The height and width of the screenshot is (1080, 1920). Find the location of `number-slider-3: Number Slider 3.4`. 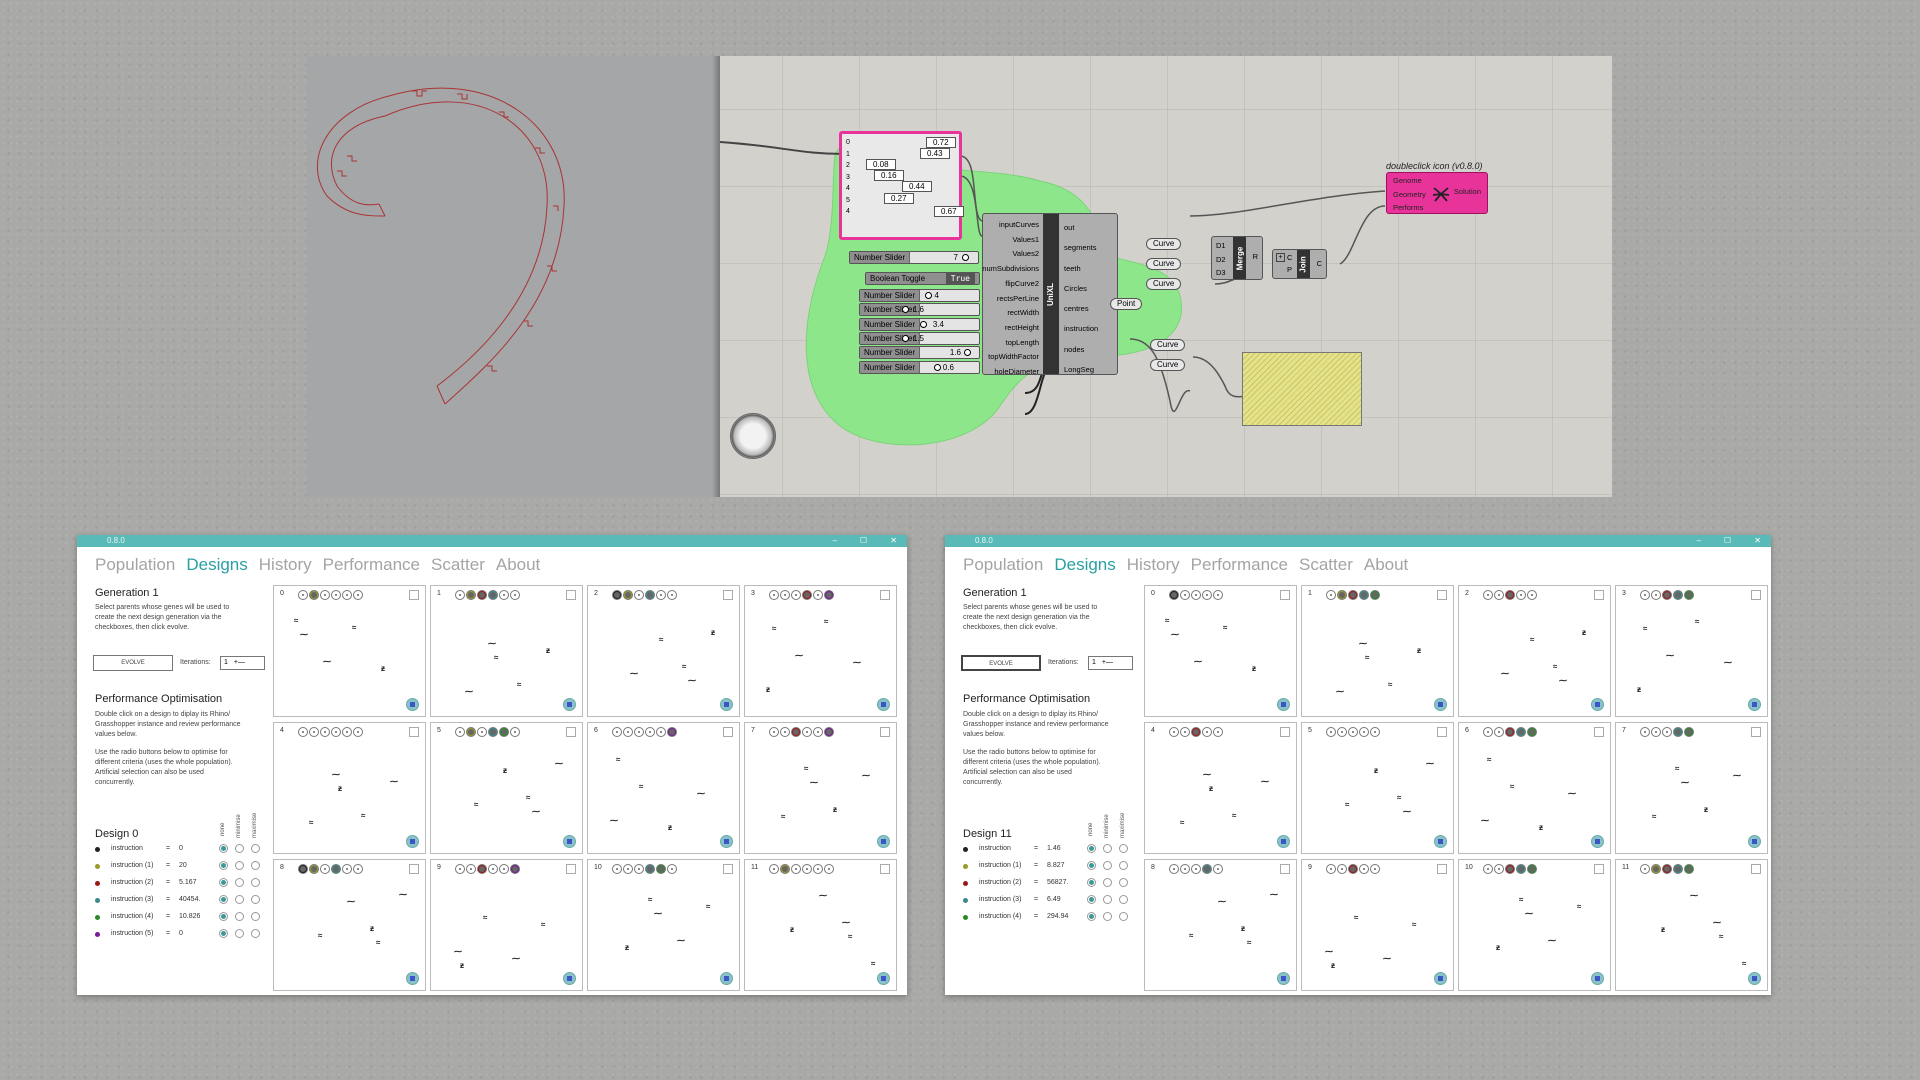

number-slider-3: Number Slider 3.4 is located at coordinates (919, 324).